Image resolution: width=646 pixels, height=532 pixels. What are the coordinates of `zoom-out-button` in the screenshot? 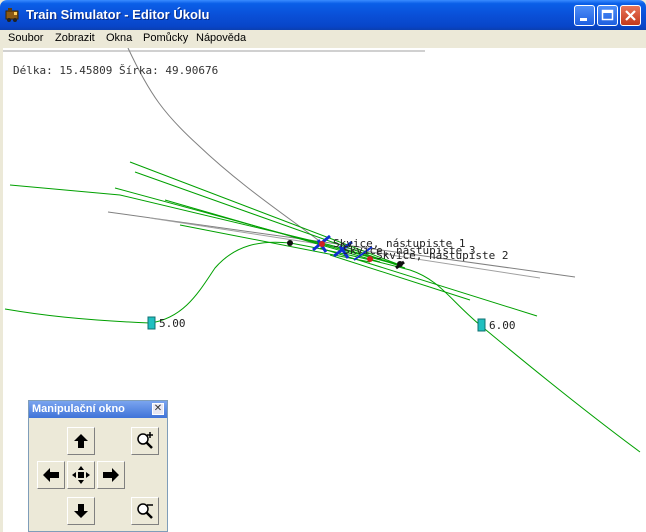 It's located at (145, 511).